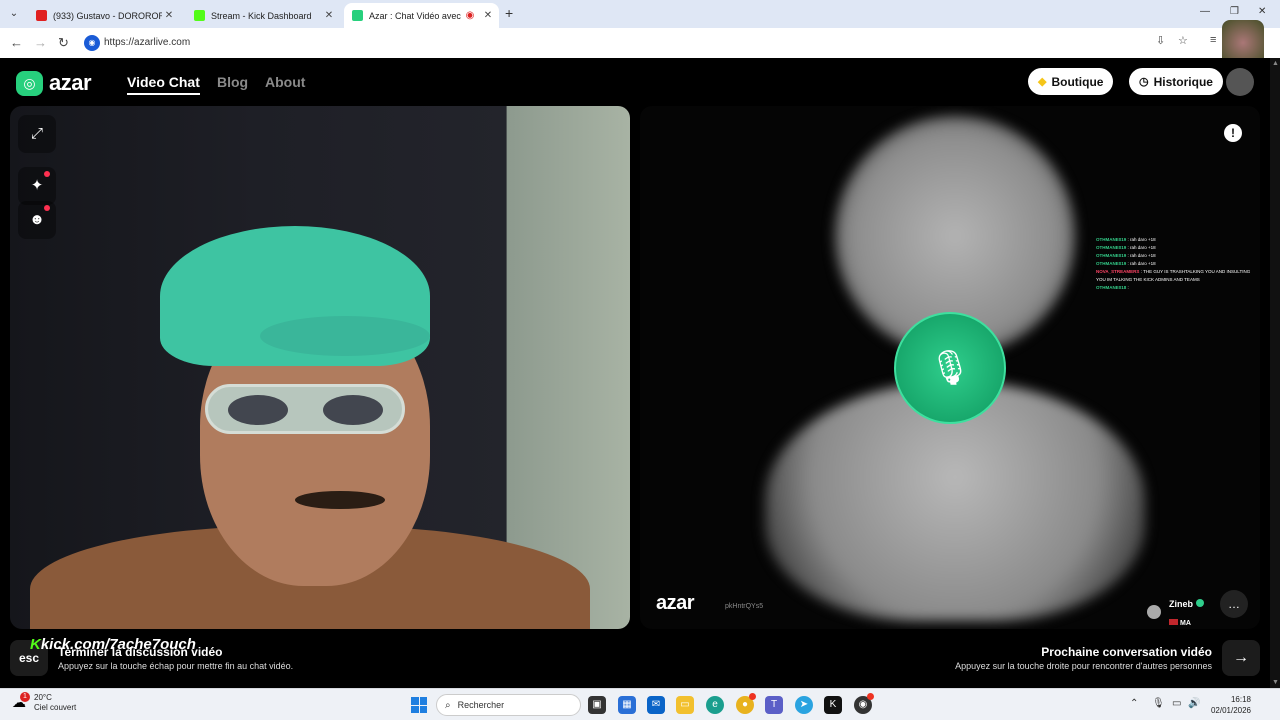  I want to click on clock-date: 02/01/2026, so click(1230, 710).